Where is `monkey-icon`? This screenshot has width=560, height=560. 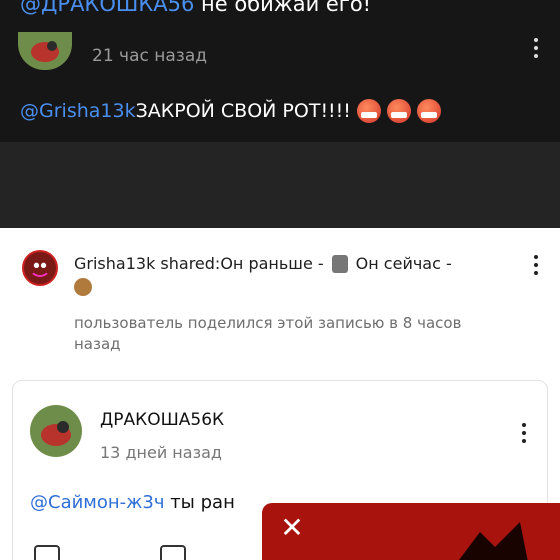 monkey-icon is located at coordinates (83, 287).